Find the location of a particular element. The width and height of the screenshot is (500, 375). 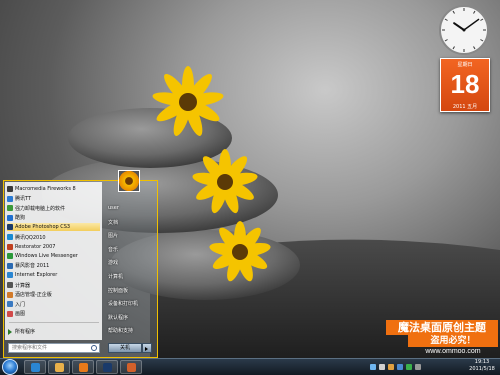

places-item: 默认程序 is located at coordinates (118, 317).